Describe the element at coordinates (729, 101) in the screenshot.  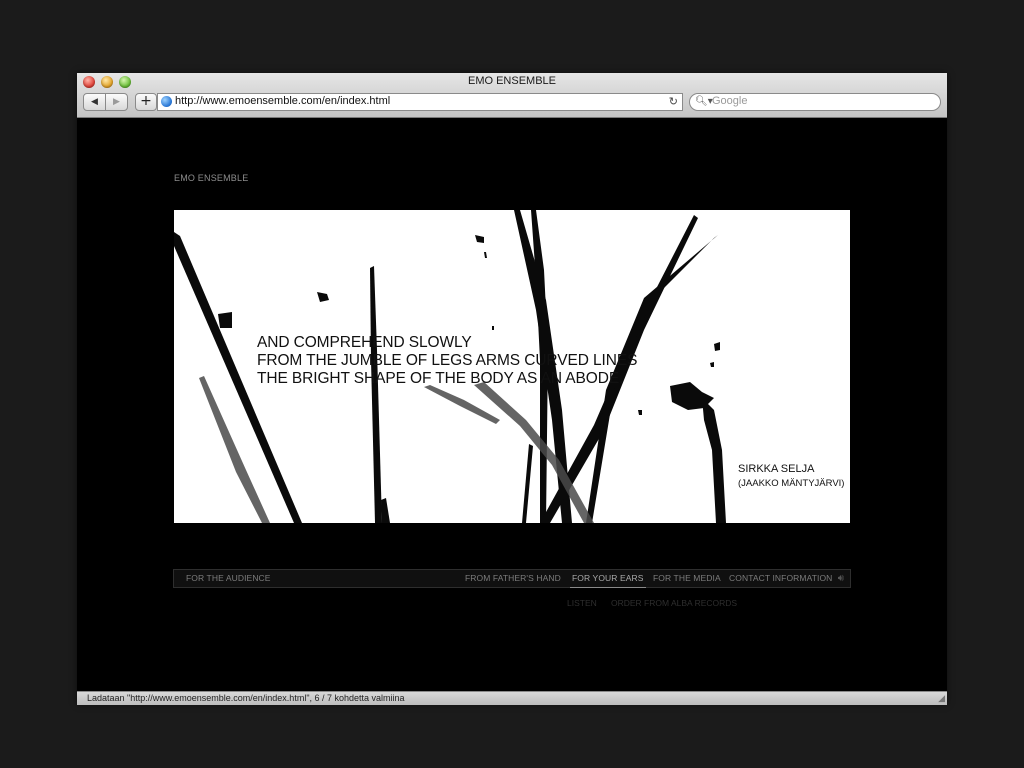
I see `search-input: Google` at that location.